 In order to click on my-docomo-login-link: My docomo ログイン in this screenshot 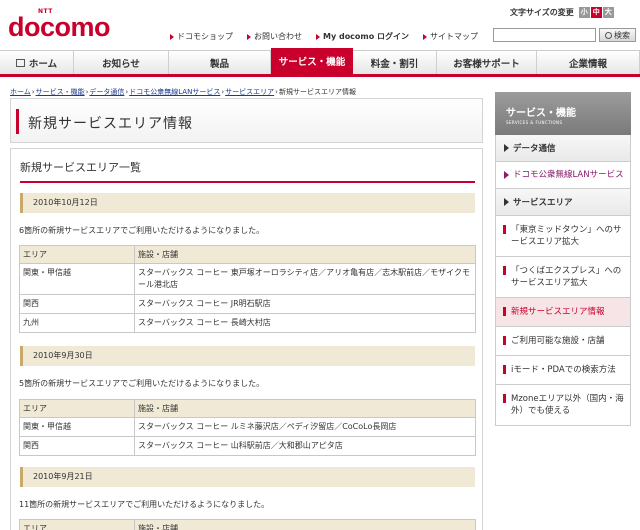, I will do `click(362, 36)`.